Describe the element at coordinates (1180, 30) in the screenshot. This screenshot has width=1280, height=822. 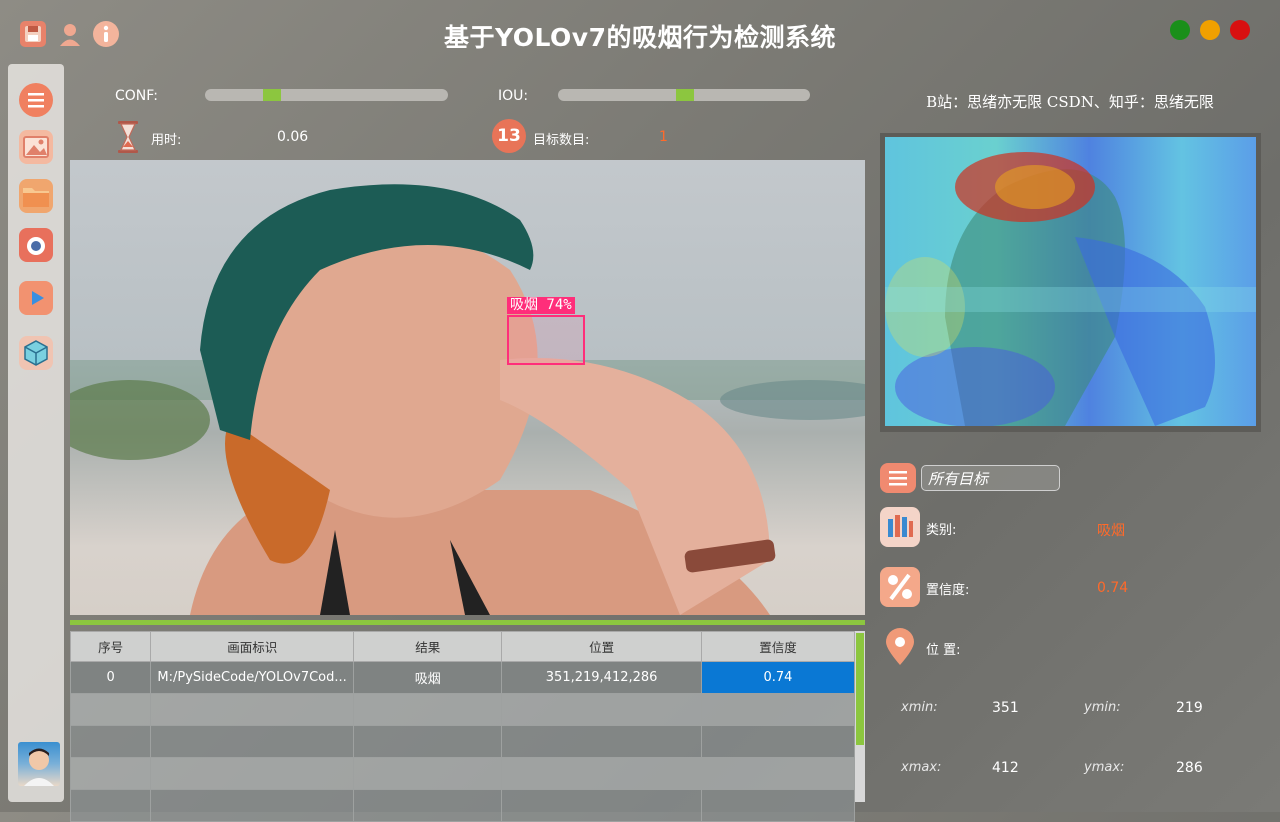
I see `maximize-button` at that location.